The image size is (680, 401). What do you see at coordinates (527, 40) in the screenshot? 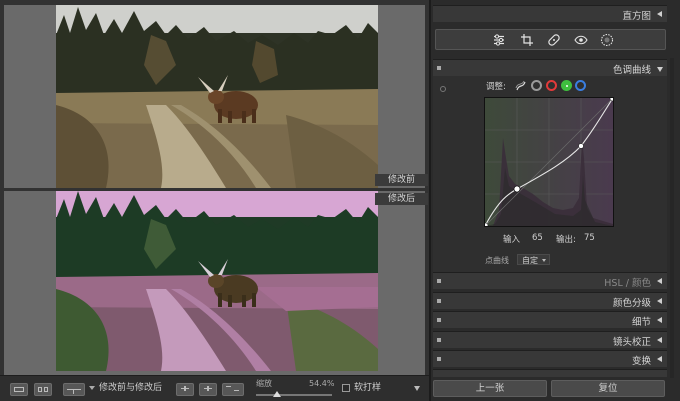
I see `crop-icon` at bounding box center [527, 40].